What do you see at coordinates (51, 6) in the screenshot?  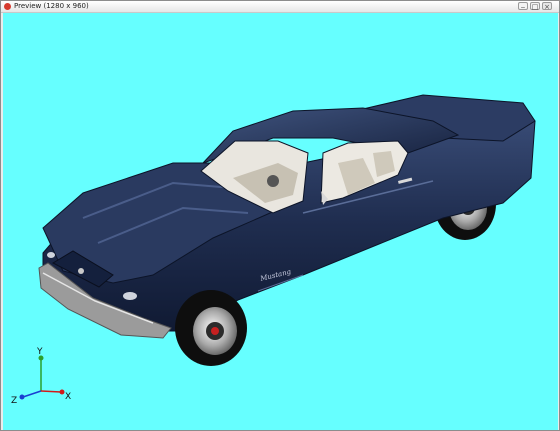 I see `window-title: Preview (1280 x 960)` at bounding box center [51, 6].